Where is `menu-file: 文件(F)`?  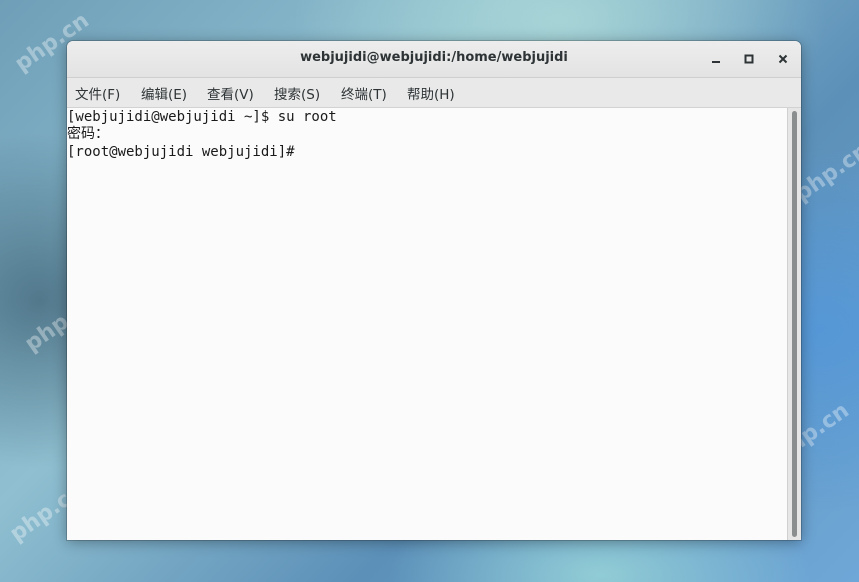 menu-file: 文件(F) is located at coordinates (97, 93).